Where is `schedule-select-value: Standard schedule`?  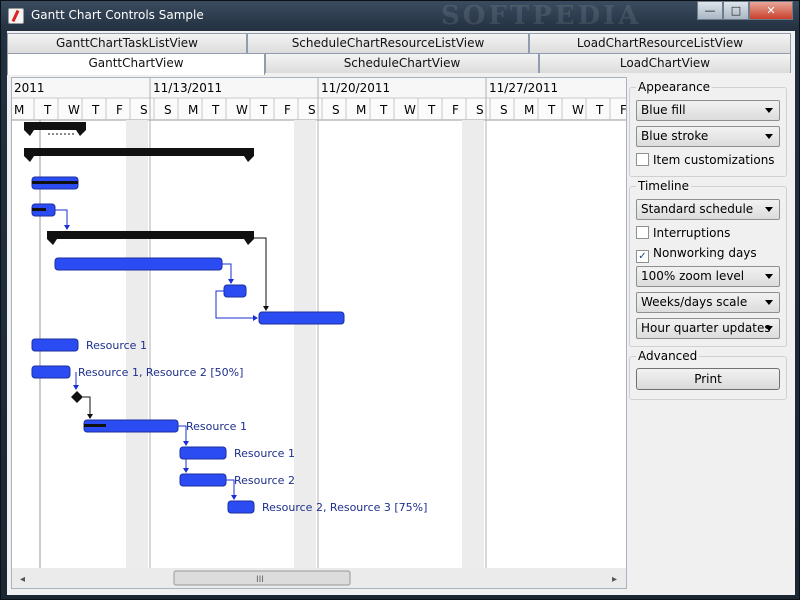
schedule-select-value: Standard schedule is located at coordinates (697, 209).